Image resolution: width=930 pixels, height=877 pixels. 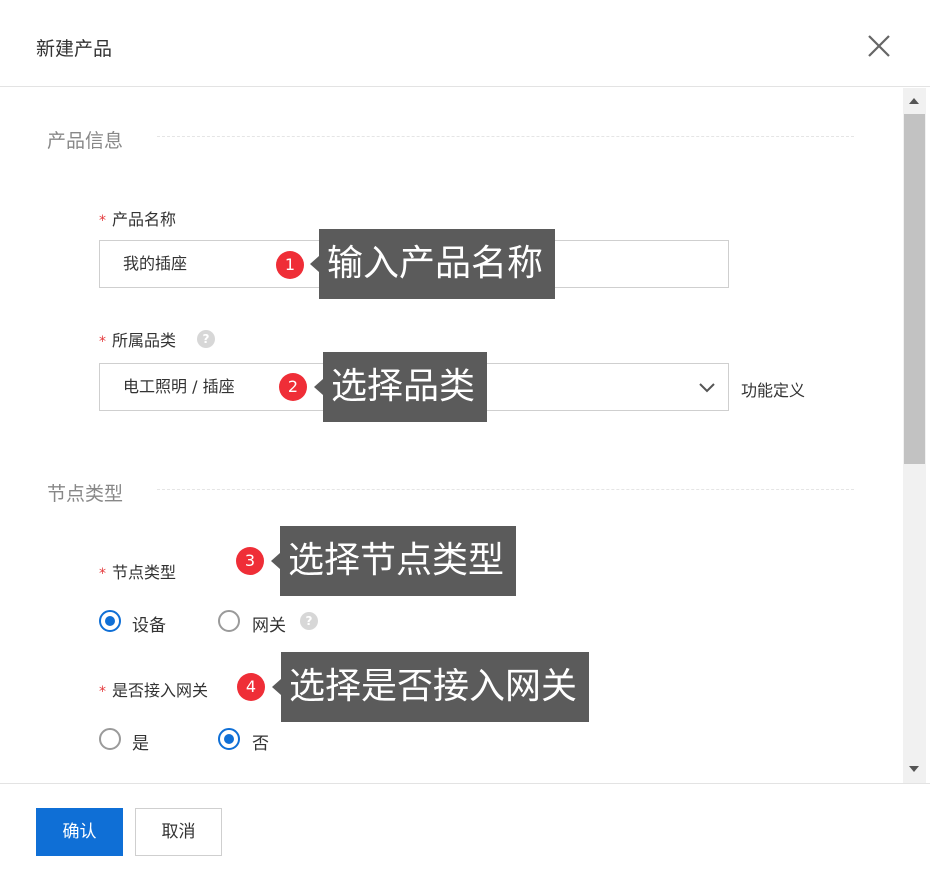 What do you see at coordinates (707, 388) in the screenshot?
I see `chevron-down-icon` at bounding box center [707, 388].